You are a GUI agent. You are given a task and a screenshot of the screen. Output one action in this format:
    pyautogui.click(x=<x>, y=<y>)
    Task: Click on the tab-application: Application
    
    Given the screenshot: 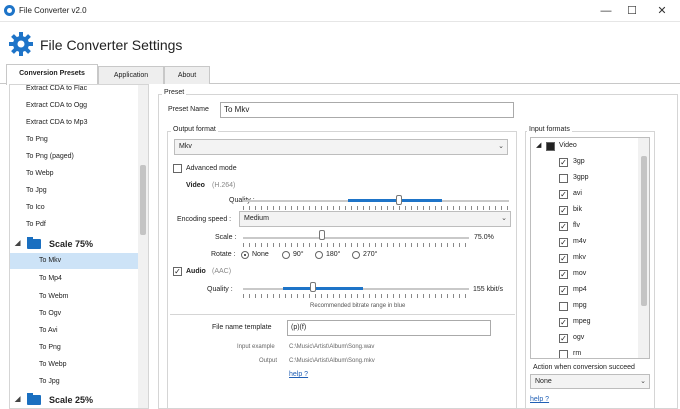 What is the action you would take?
    pyautogui.click(x=131, y=75)
    